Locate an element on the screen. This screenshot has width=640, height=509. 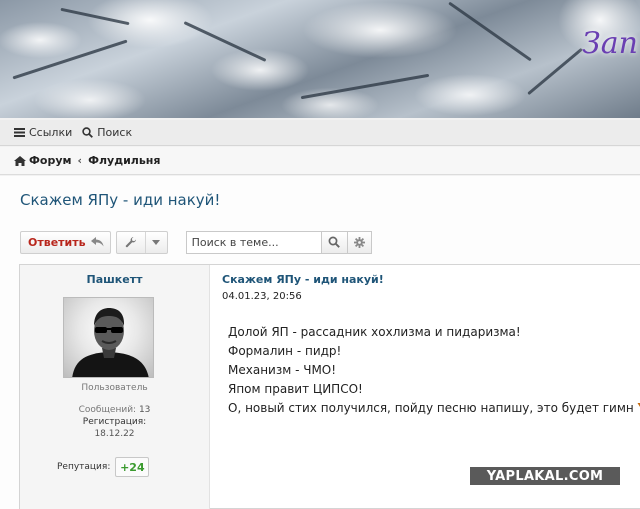
reply-label: Ответить is located at coordinates (57, 242).